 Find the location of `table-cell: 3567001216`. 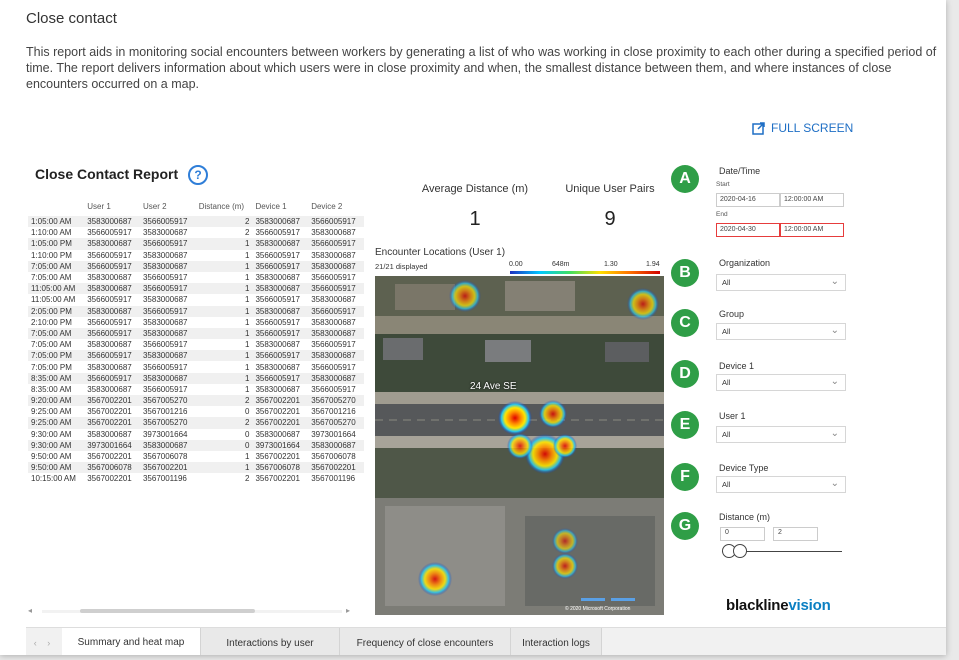

table-cell: 3567001216 is located at coordinates (333, 412).